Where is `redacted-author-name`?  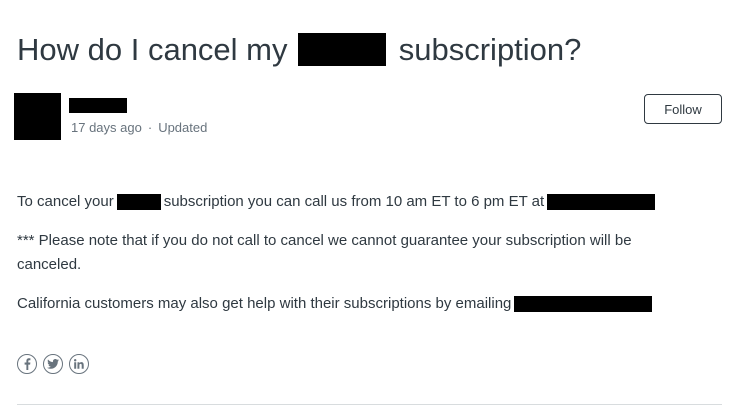
redacted-author-name is located at coordinates (98, 105).